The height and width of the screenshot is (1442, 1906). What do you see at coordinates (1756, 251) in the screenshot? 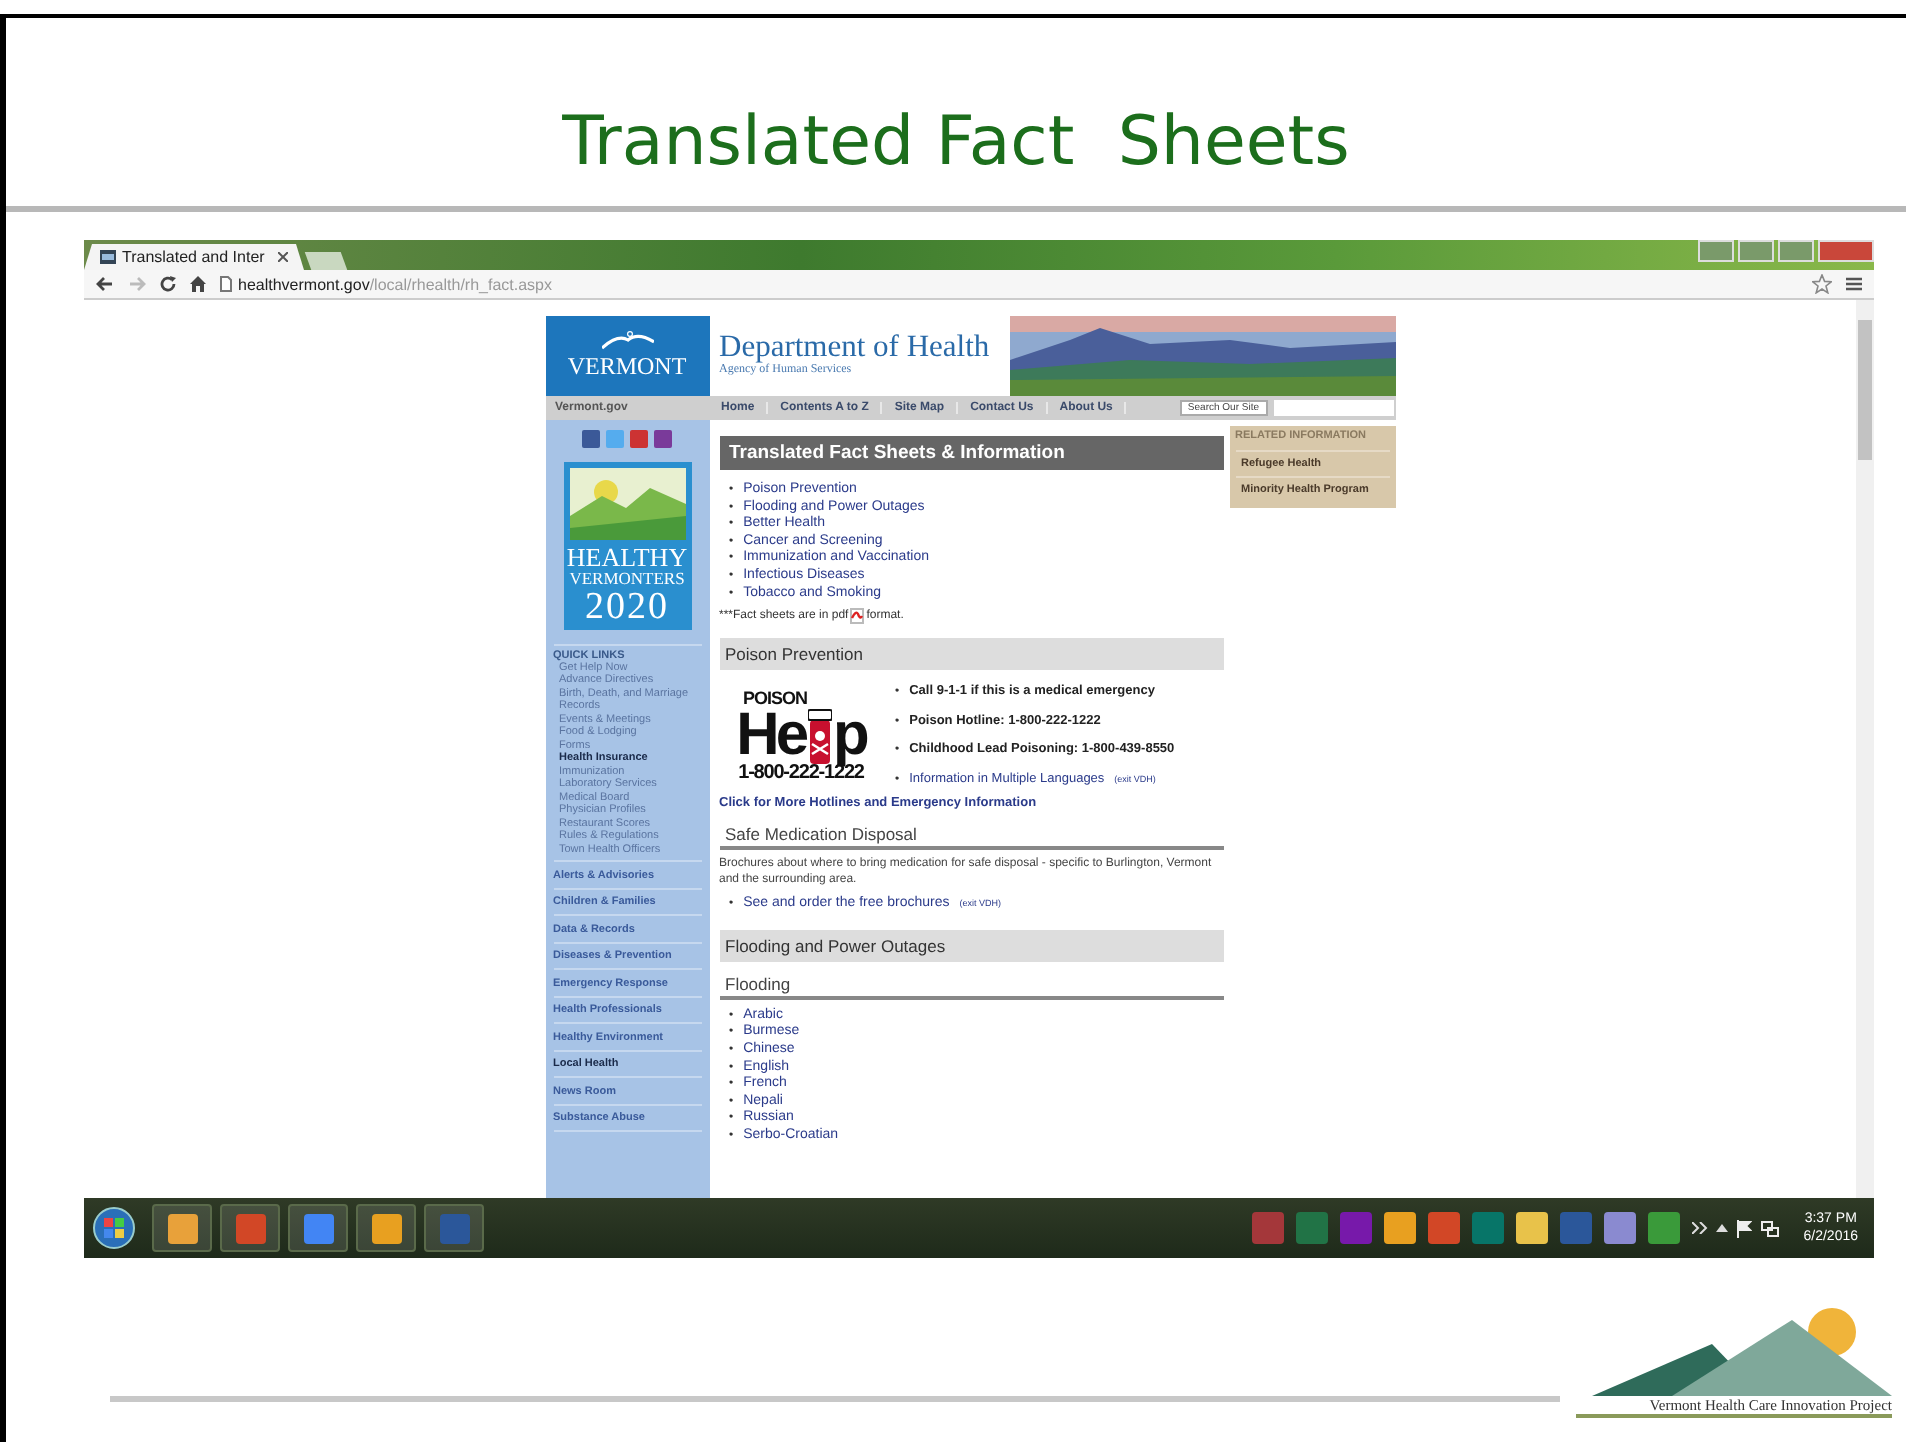
I see `minimize-button` at bounding box center [1756, 251].